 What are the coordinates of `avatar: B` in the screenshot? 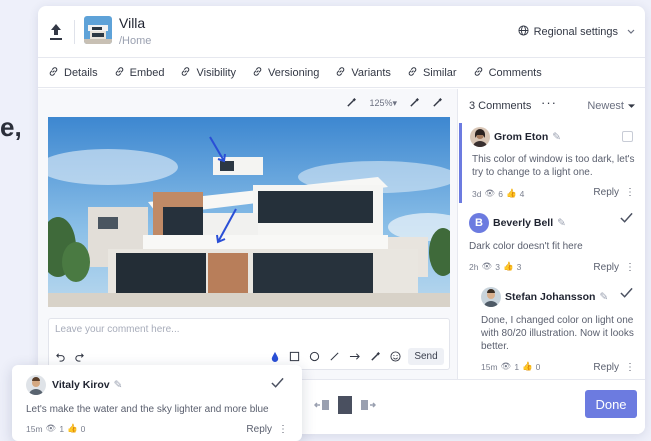 It's located at (479, 223).